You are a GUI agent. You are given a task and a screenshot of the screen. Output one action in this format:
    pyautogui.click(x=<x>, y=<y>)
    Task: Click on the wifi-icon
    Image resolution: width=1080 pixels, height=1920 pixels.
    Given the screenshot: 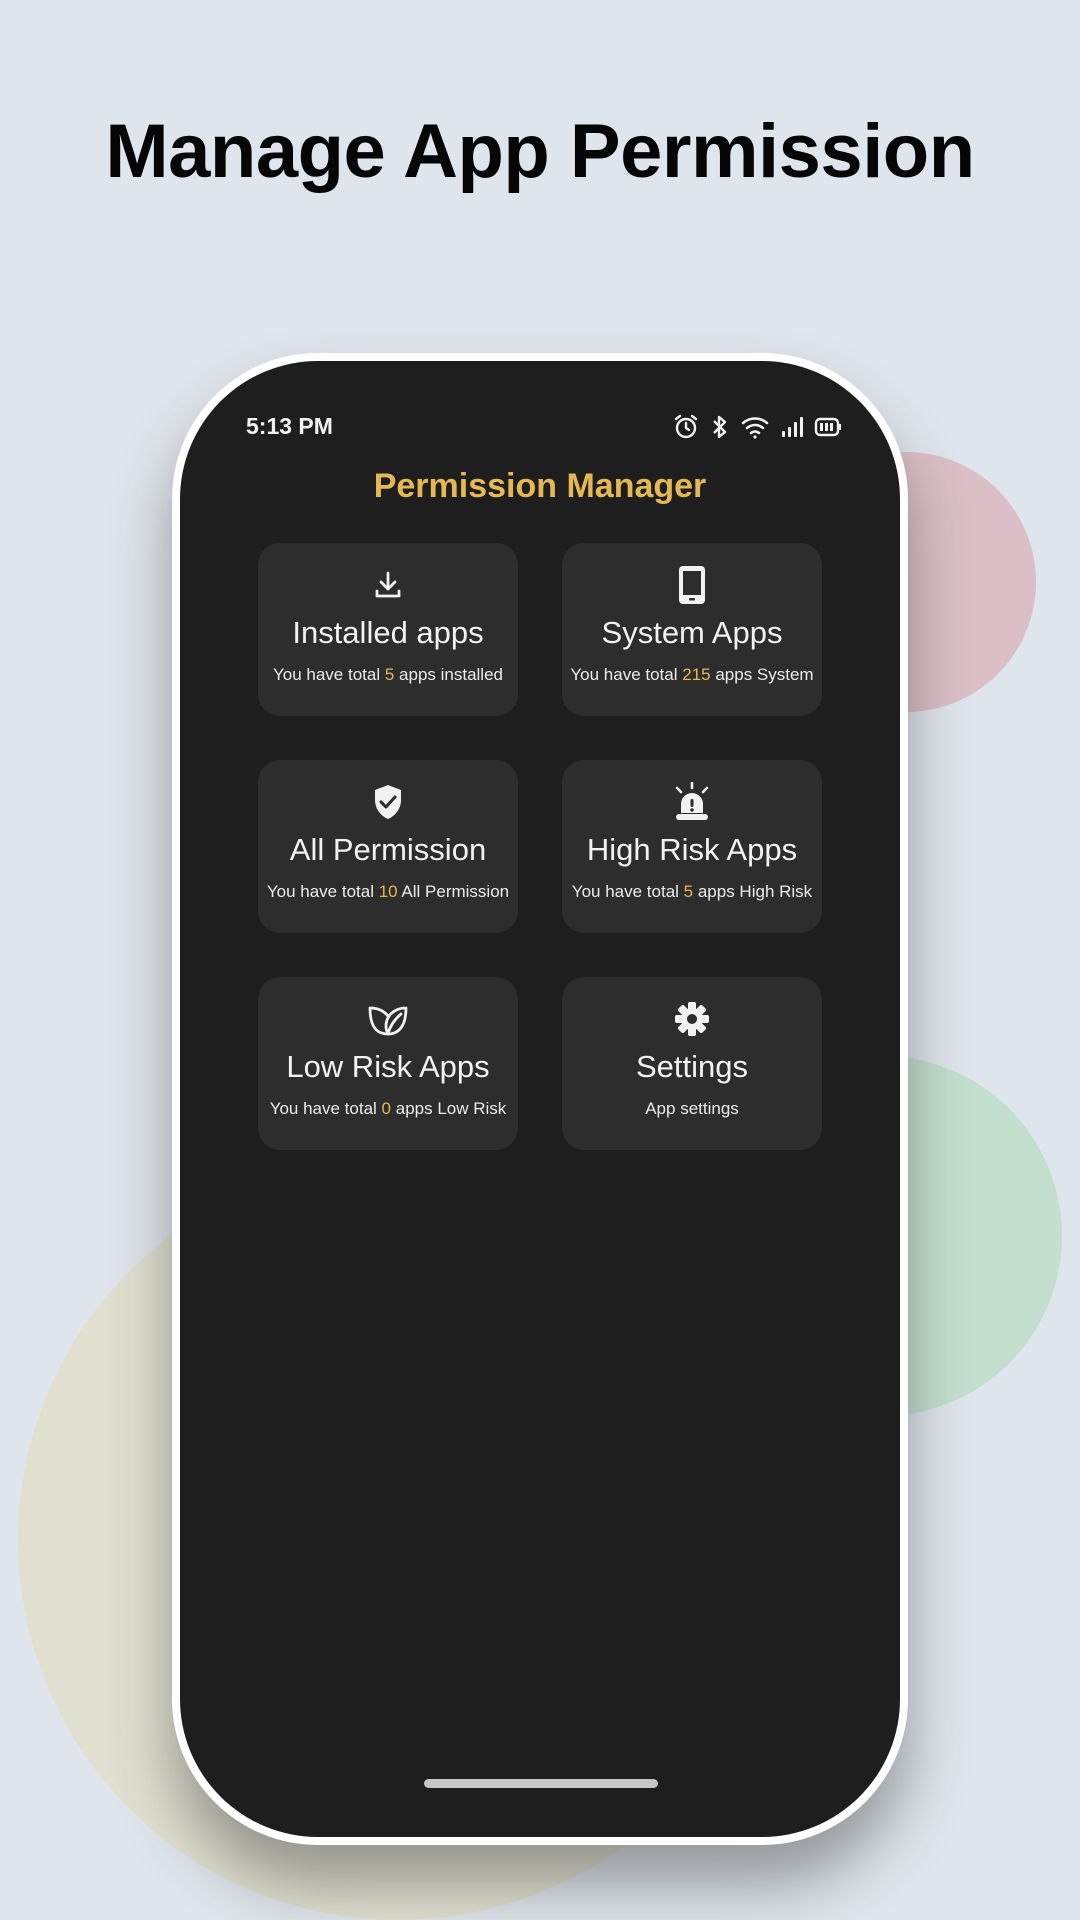 What is the action you would take?
    pyautogui.click(x=755, y=427)
    